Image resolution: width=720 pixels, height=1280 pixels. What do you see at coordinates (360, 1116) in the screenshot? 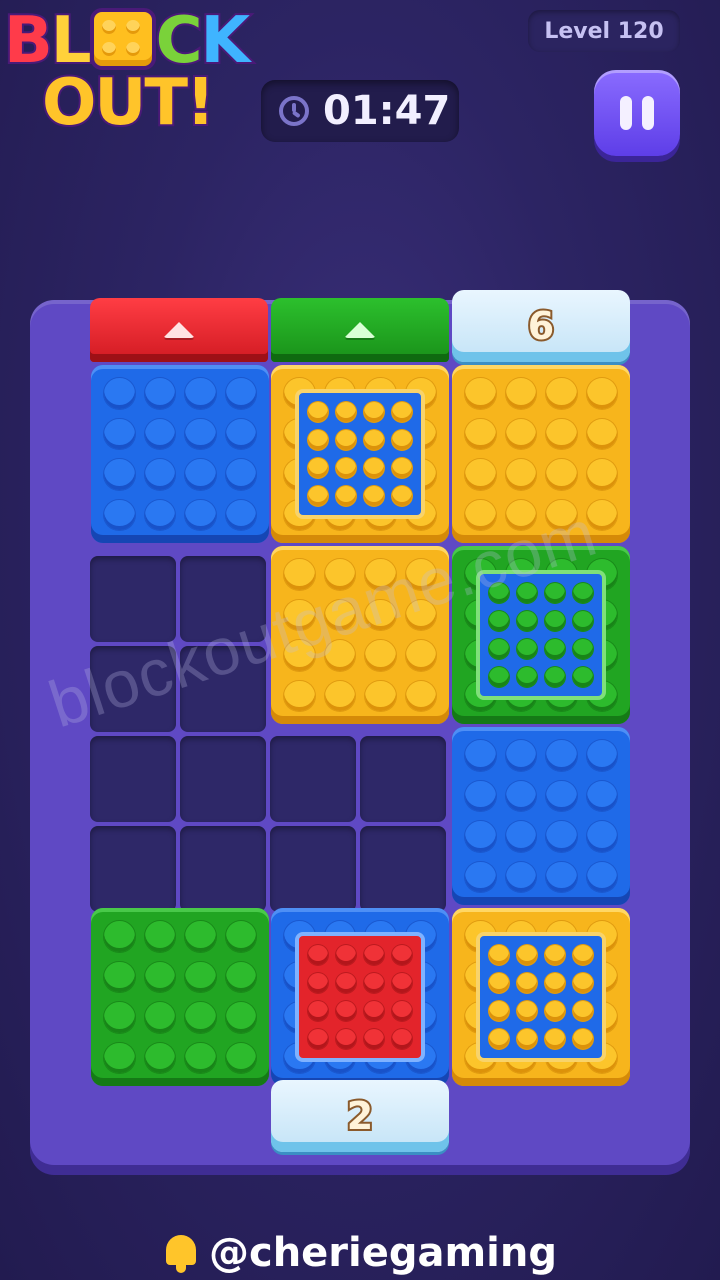
I see `ice-gate-counter: 2` at bounding box center [360, 1116].